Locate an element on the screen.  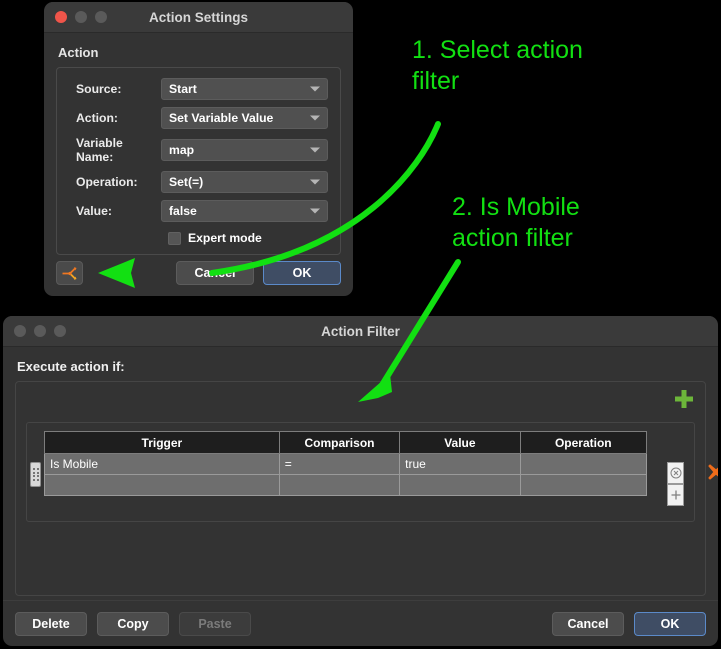
execute-action-if-label: Execute action if: is located at coordinates (71, 366).